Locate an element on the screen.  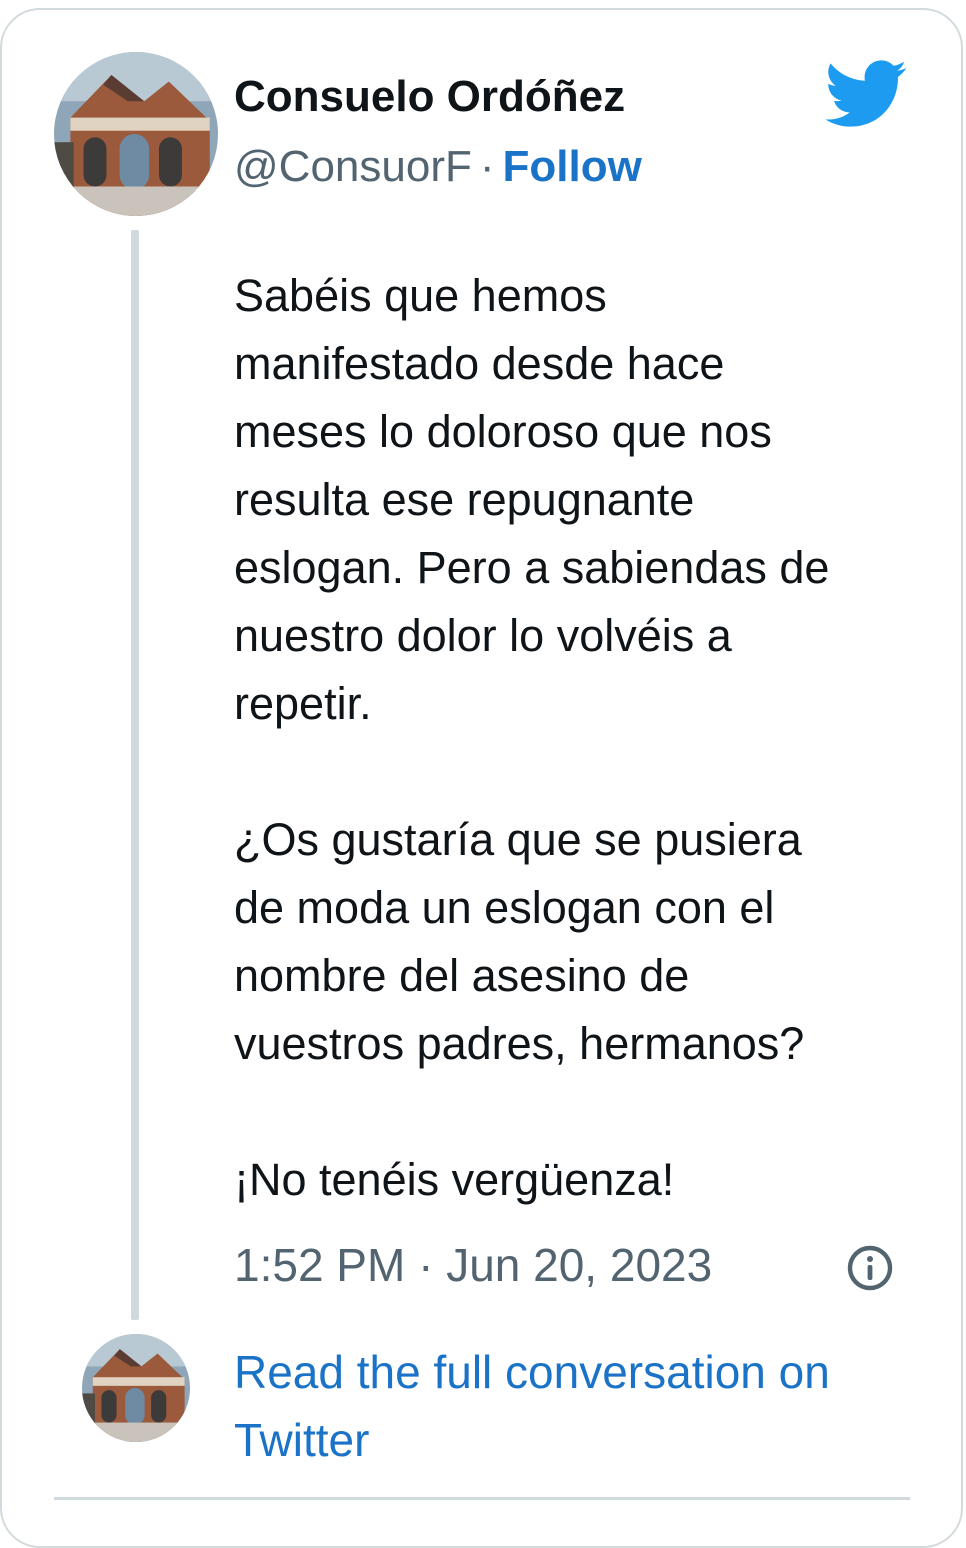
twitter-bird-icon is located at coordinates (867, 94).